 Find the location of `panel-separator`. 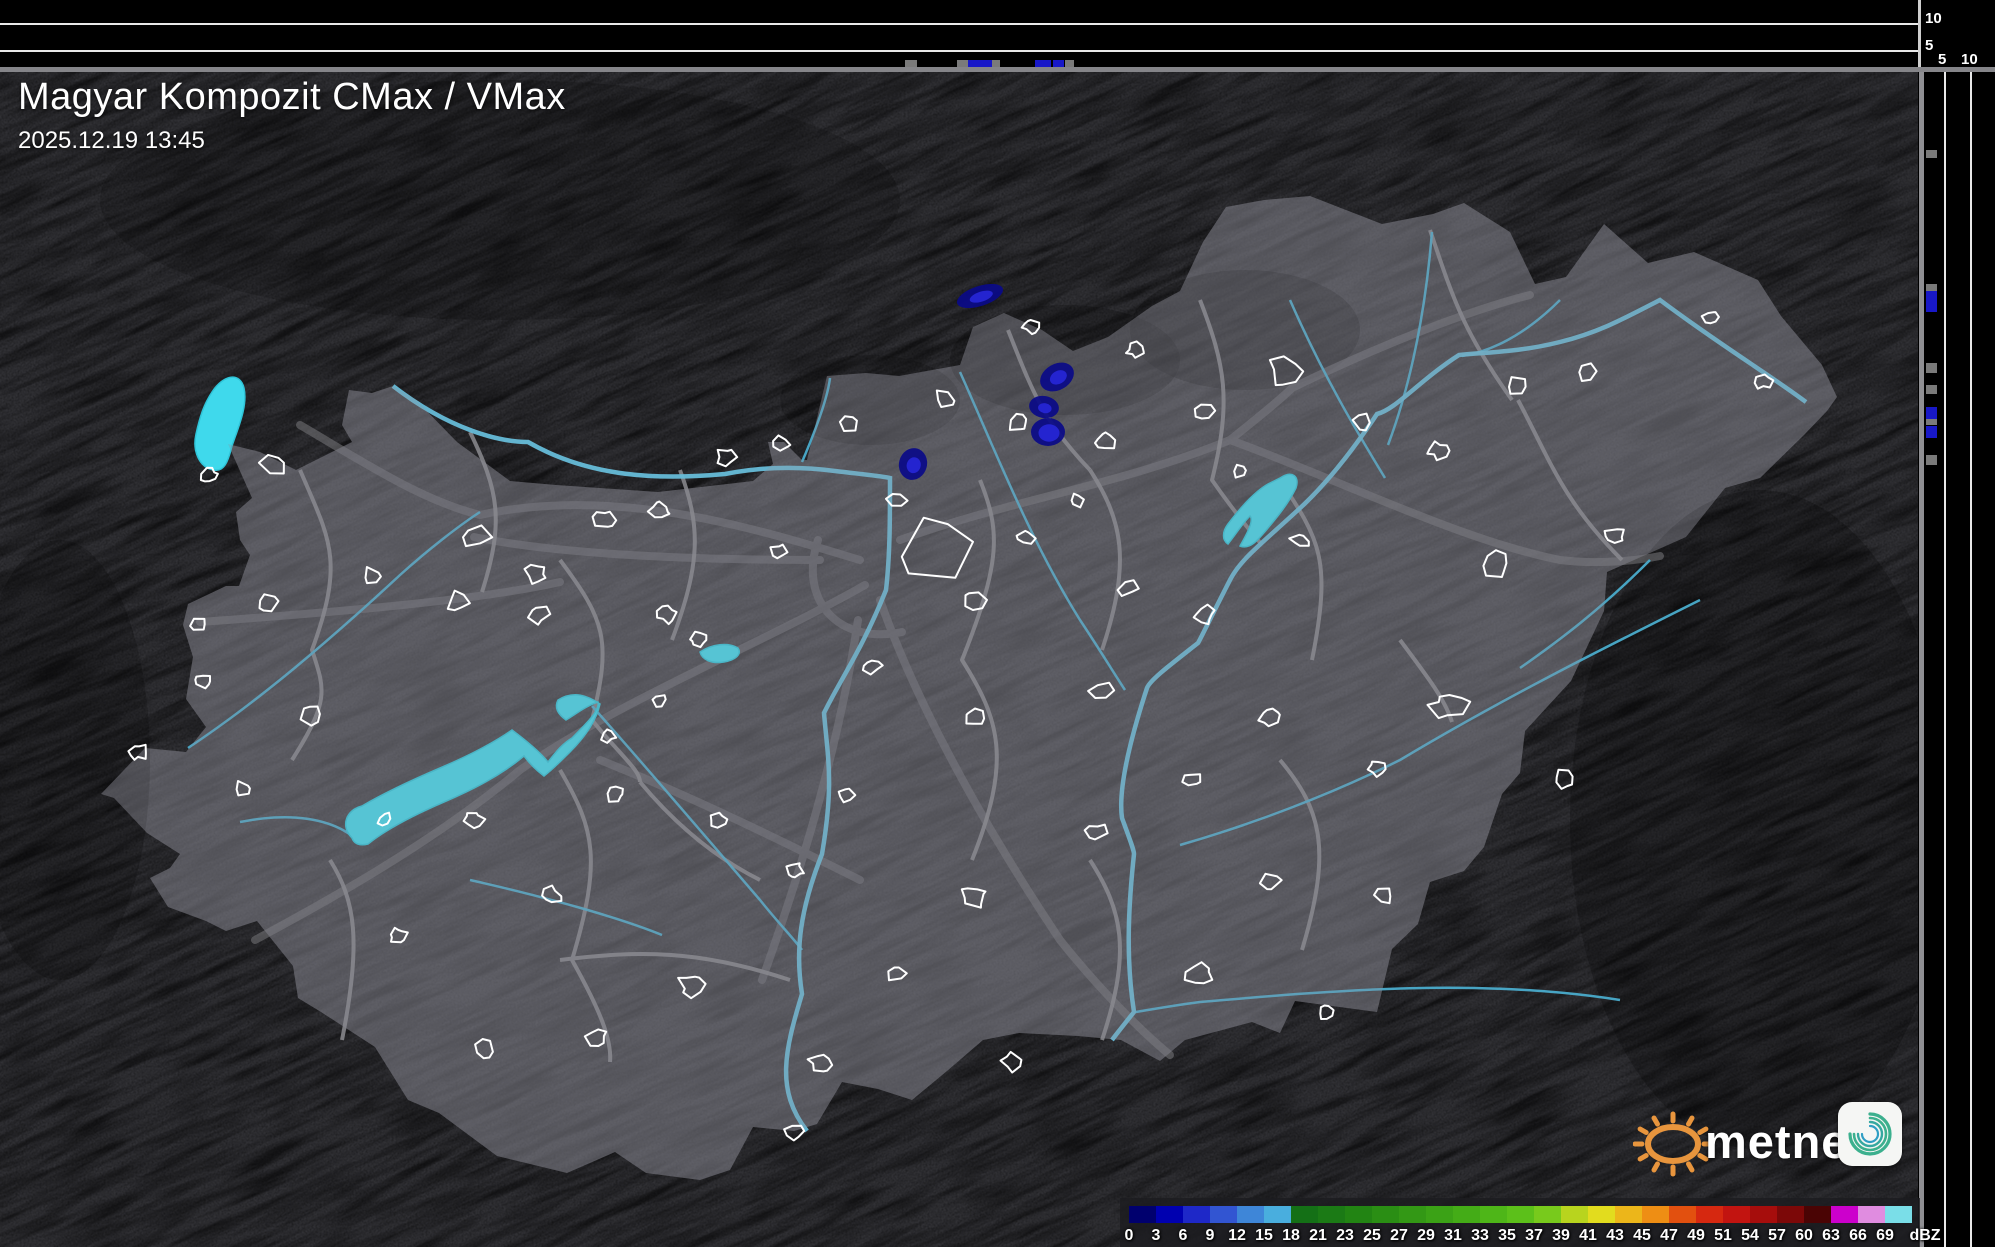

panel-separator is located at coordinates (997, 69).